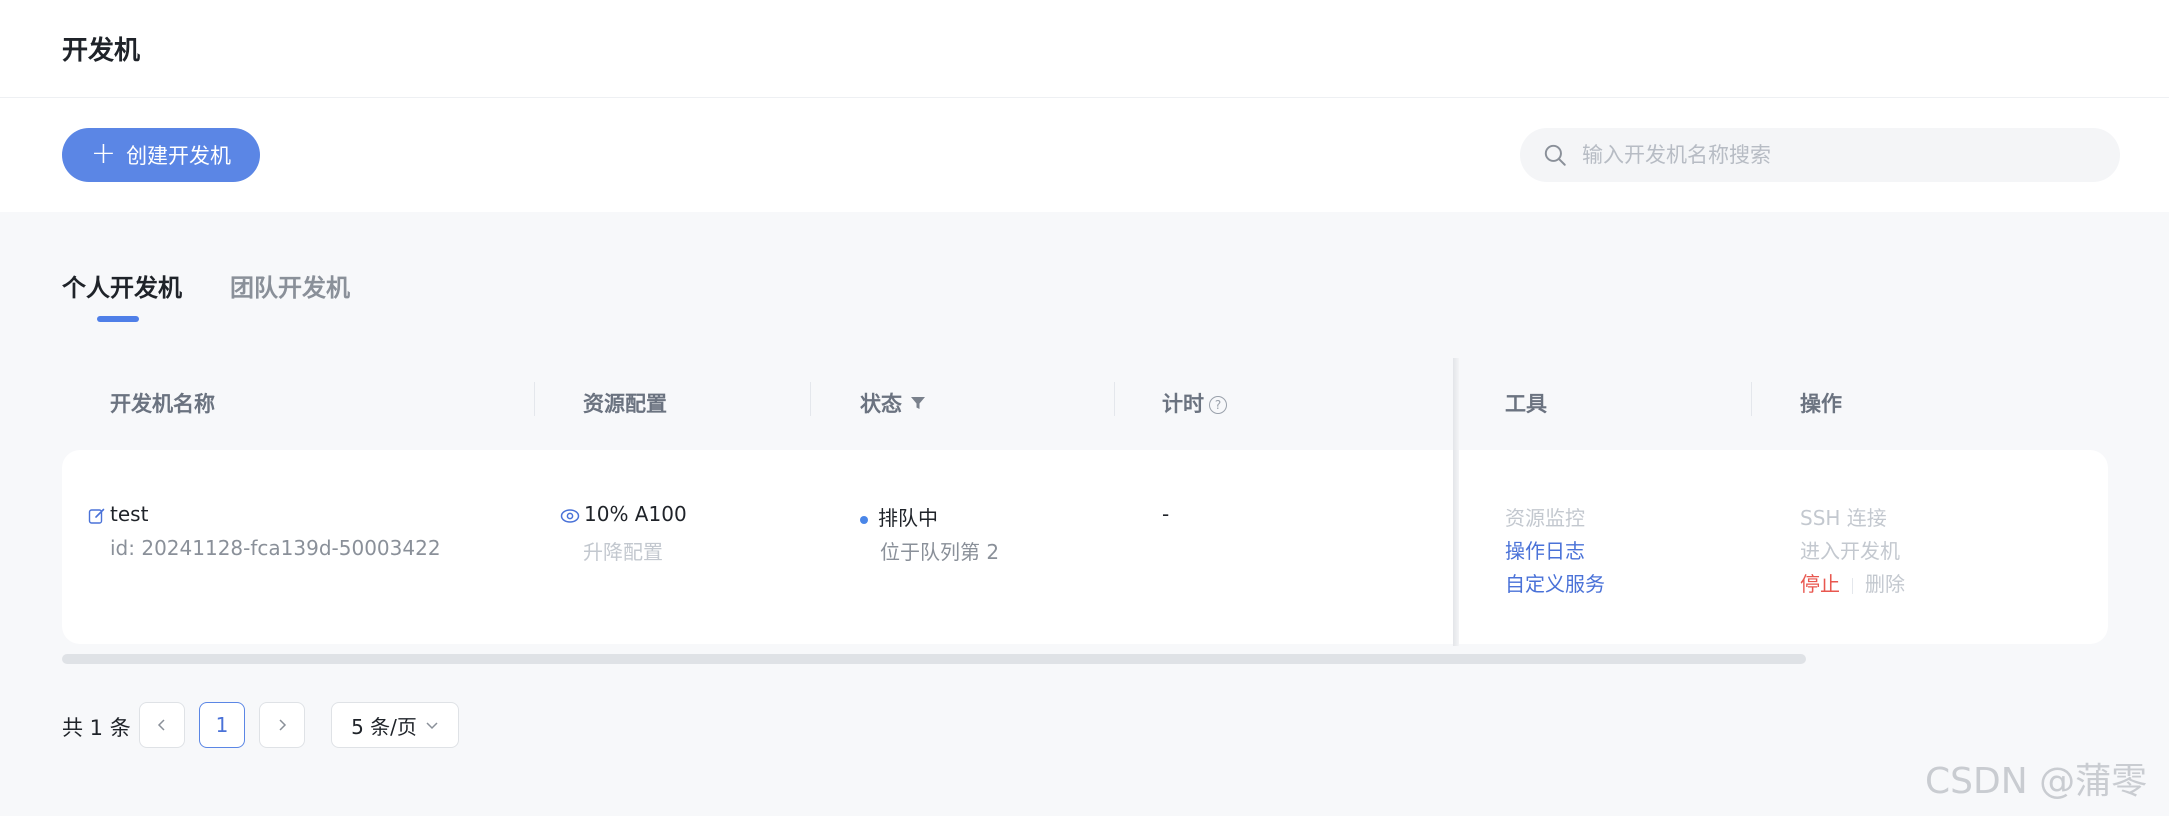 The height and width of the screenshot is (816, 2169). Describe the element at coordinates (2036, 781) in the screenshot. I see `watermark: CSDN @蒲零` at that location.